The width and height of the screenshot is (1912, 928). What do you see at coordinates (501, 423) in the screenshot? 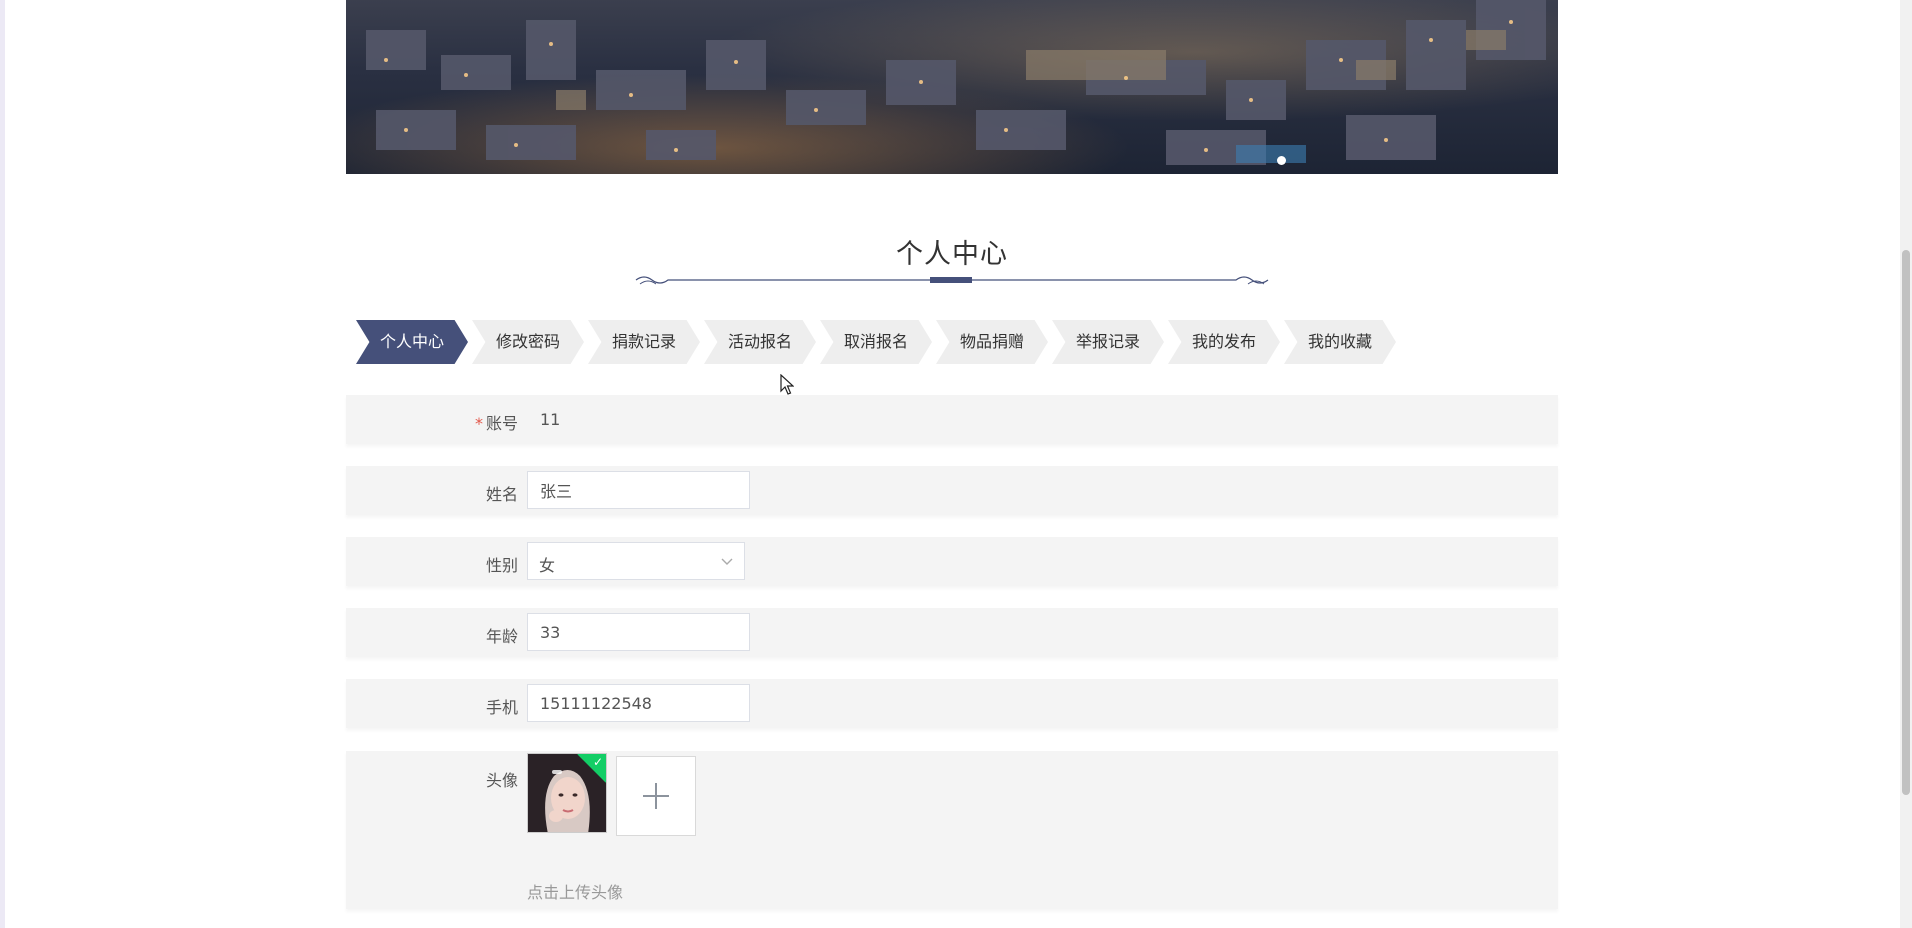
I see `account-label-text: 账号` at bounding box center [501, 423].